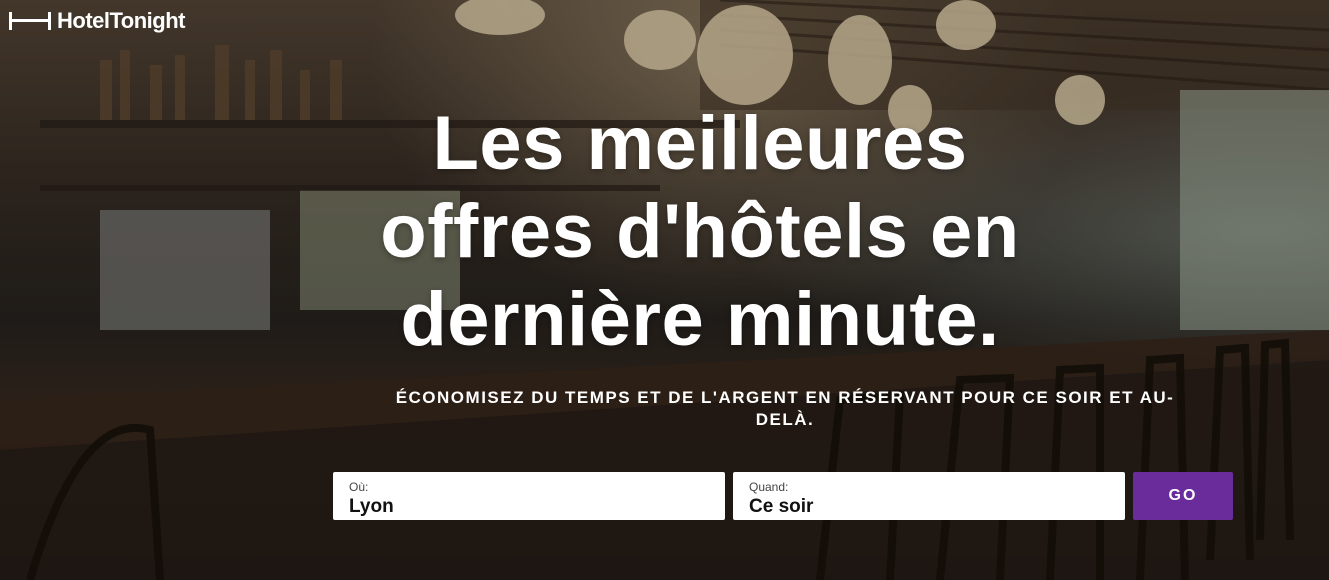 The width and height of the screenshot is (1329, 580). I want to click on brand-name: HotelTonight, so click(121, 20).